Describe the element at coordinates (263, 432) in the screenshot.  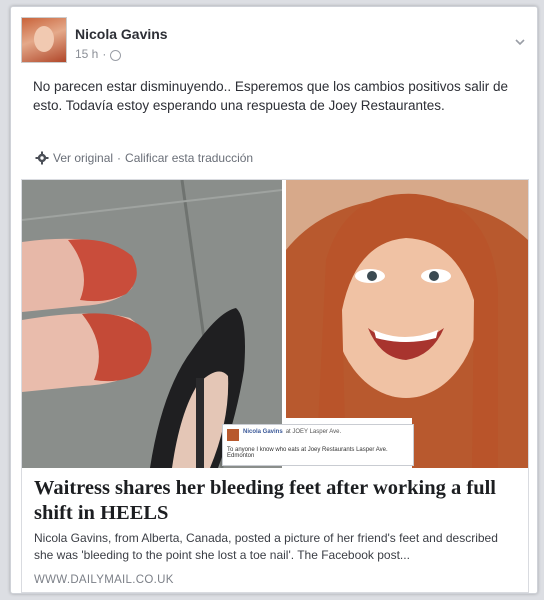
I see `embedded-author: Nicola Gavins` at that location.